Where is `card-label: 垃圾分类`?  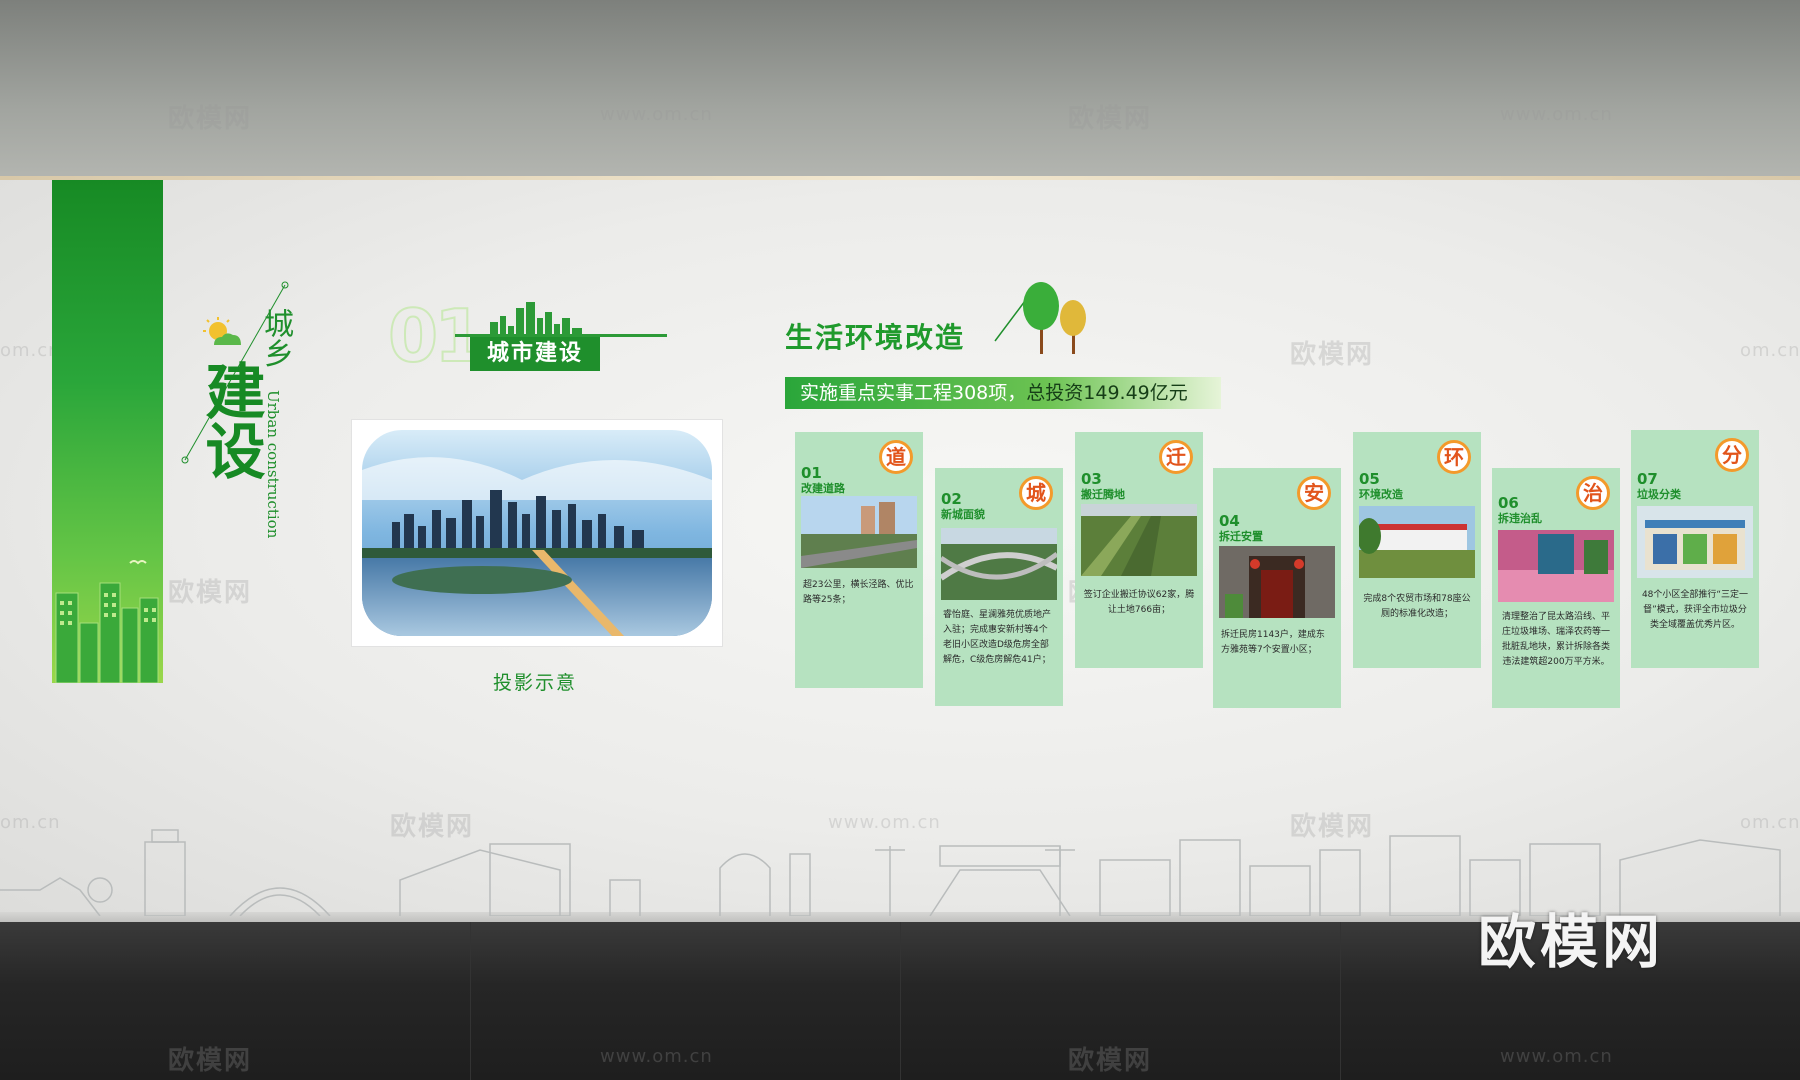
card-label: 垃圾分类 is located at coordinates (1659, 494).